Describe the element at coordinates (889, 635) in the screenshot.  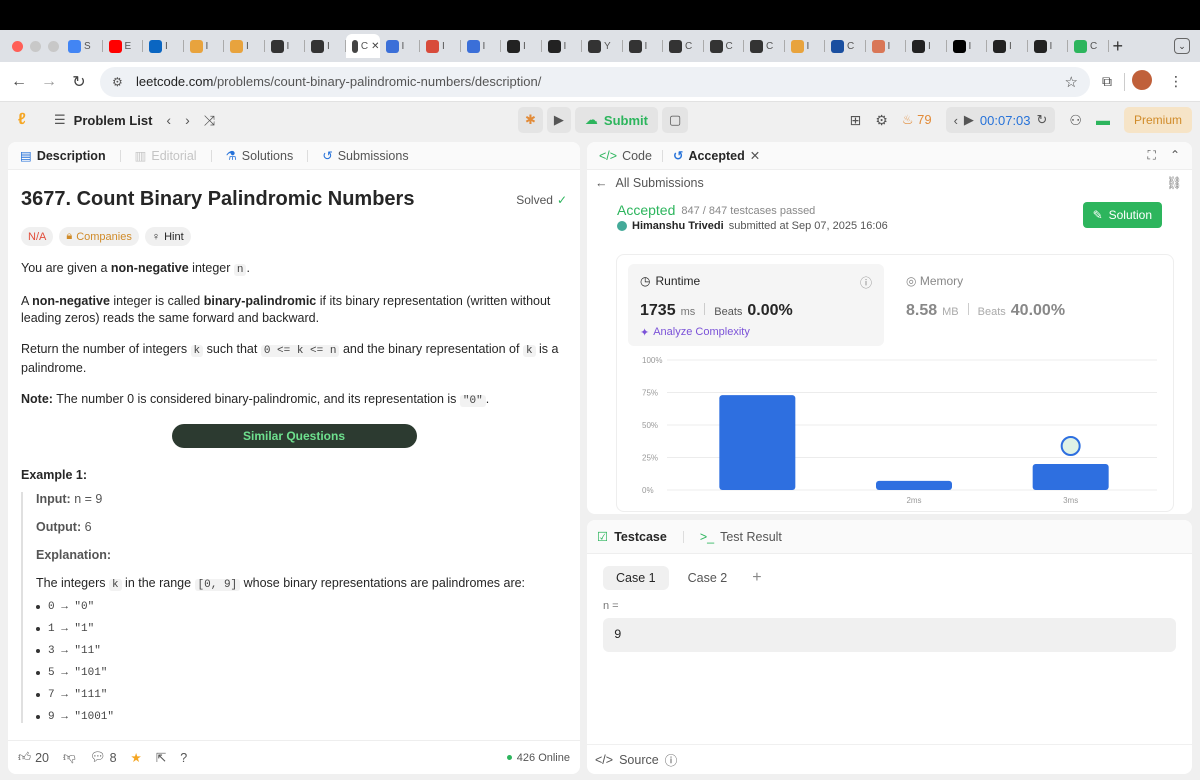
I see `input-param-field: 9` at that location.